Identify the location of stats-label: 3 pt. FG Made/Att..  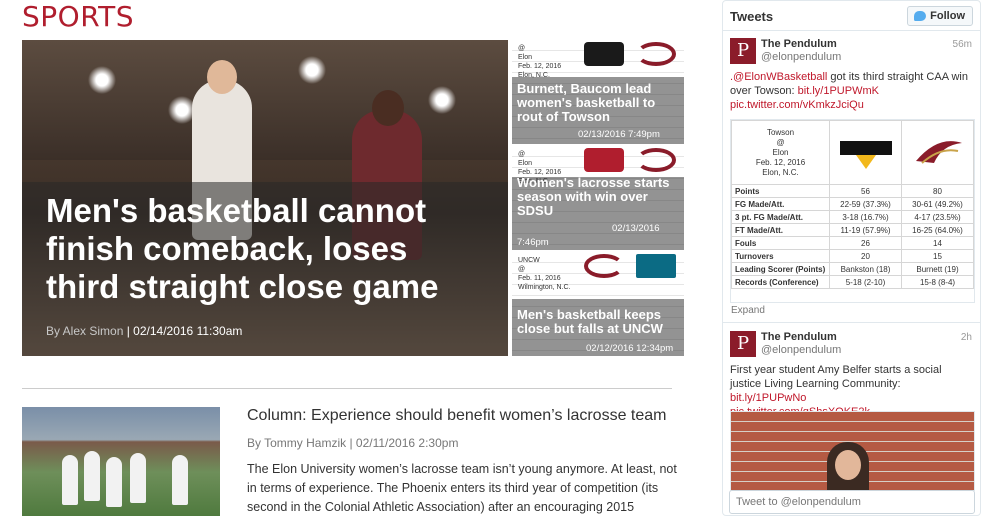
(780, 217).